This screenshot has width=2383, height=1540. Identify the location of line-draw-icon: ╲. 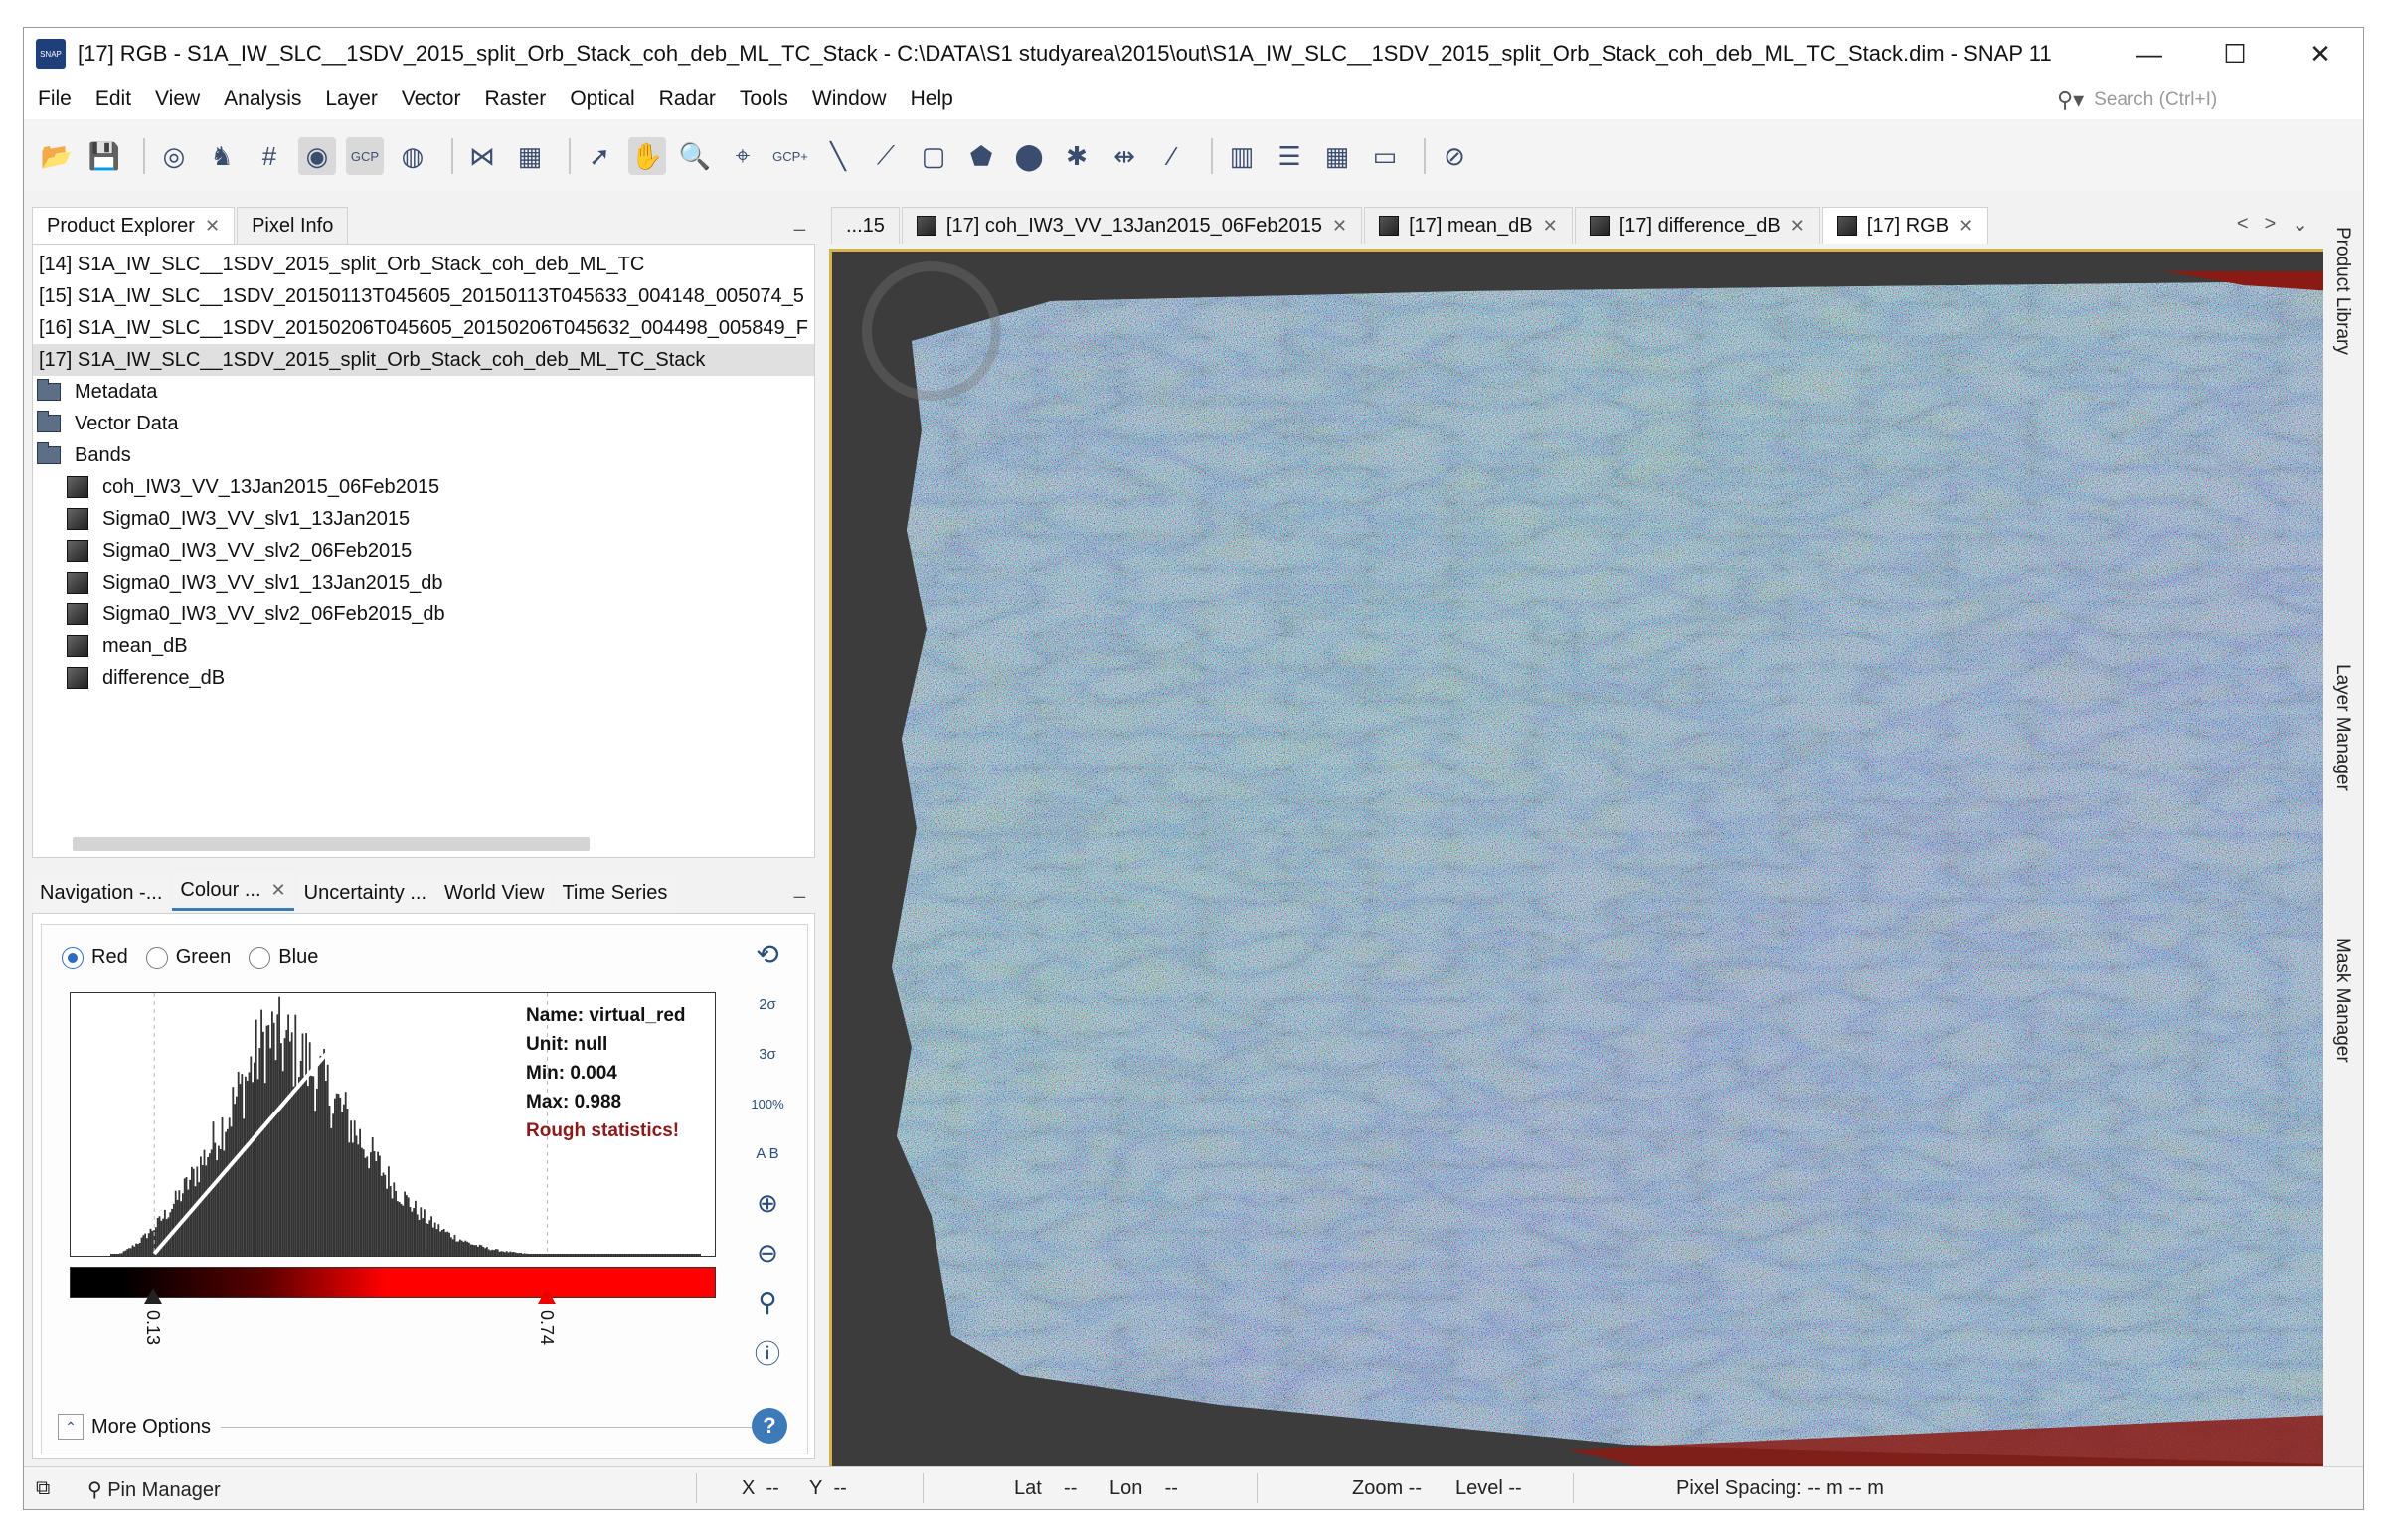
(838, 156).